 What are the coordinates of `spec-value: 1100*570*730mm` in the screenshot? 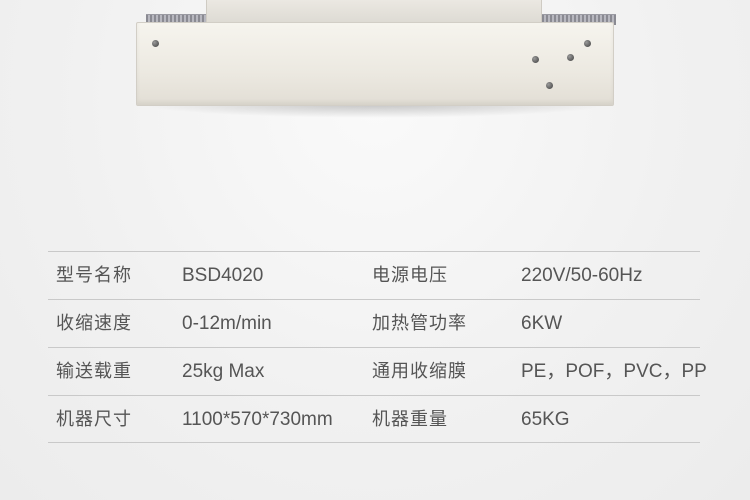 It's located at (257, 419).